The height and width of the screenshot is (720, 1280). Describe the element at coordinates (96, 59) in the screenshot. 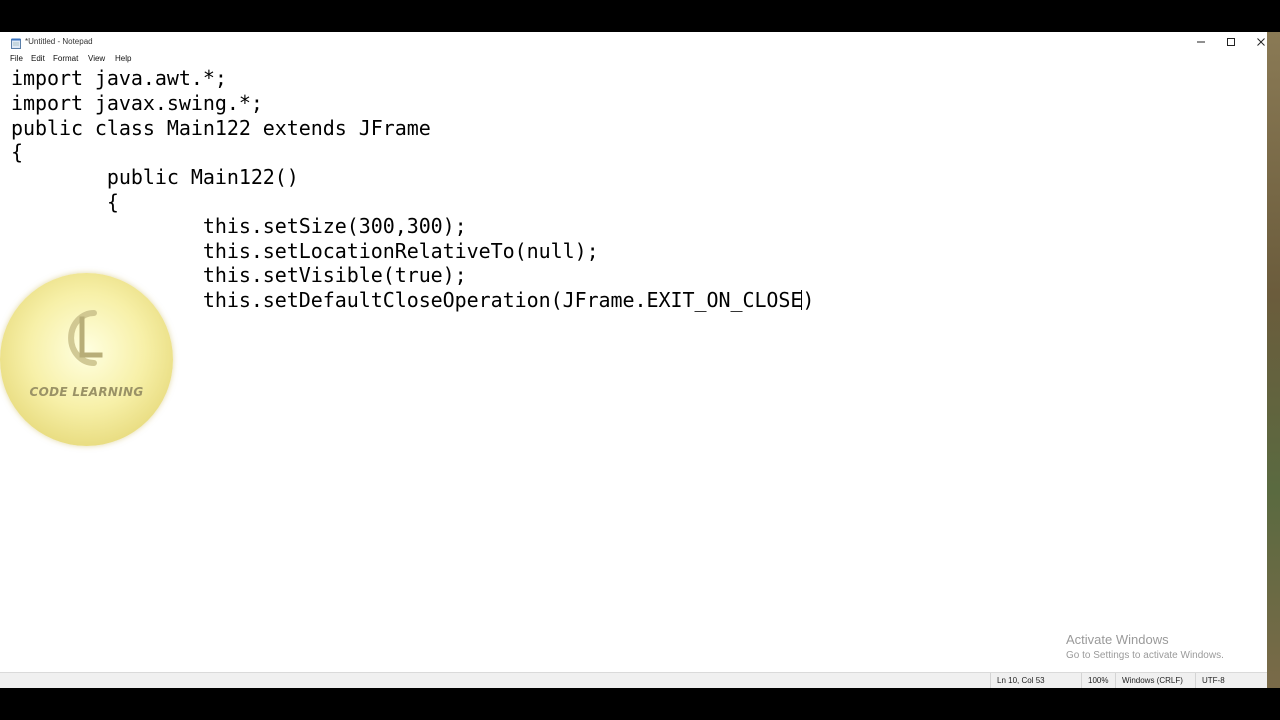

I see `menu-view: View` at that location.